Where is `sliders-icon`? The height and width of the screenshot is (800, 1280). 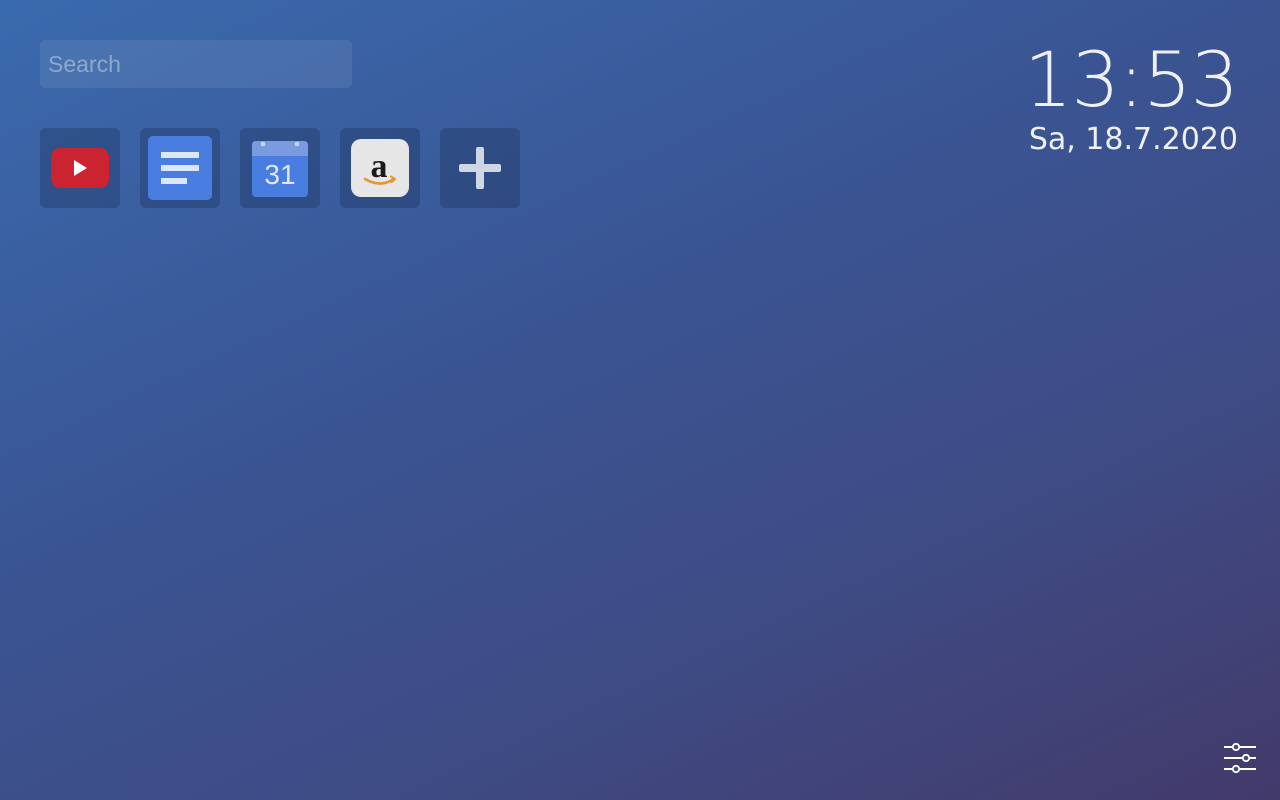 sliders-icon is located at coordinates (1240, 758).